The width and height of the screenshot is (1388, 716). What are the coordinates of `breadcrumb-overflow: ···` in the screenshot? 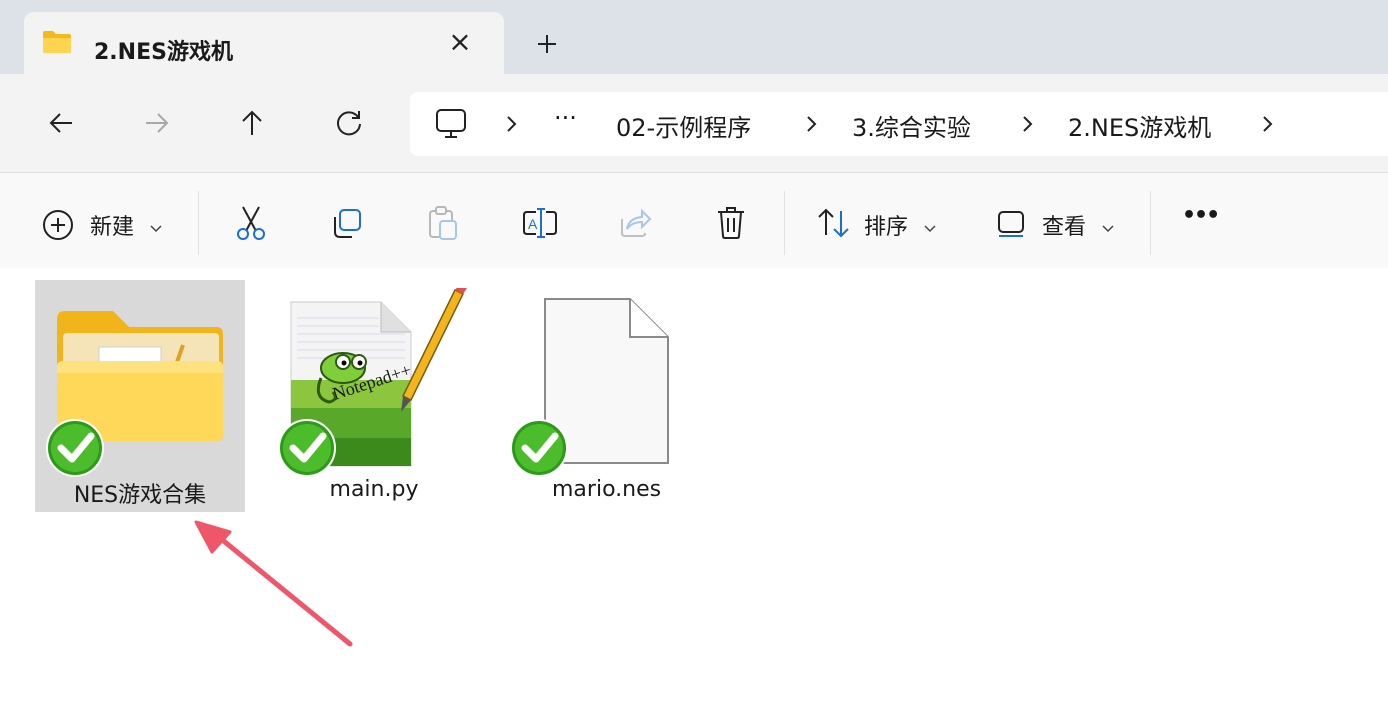 It's located at (565, 118).